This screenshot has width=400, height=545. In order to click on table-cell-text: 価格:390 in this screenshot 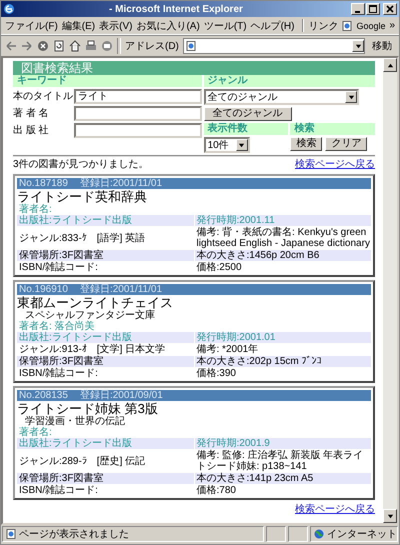, I will do `click(216, 373)`.